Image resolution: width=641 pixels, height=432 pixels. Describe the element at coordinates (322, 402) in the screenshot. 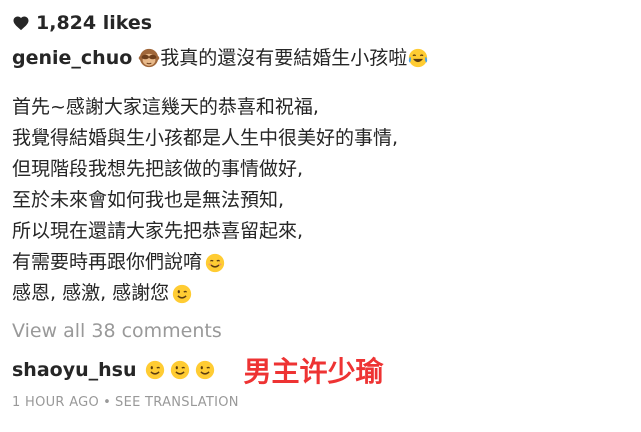

I see `comment-meta: 1 HOUR AGO • SEE TRANSLATION` at that location.